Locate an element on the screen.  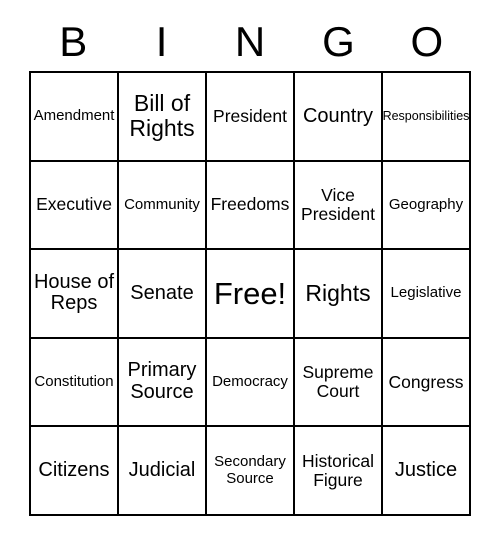
bingo-cell: Democracy is located at coordinates (251, 383).